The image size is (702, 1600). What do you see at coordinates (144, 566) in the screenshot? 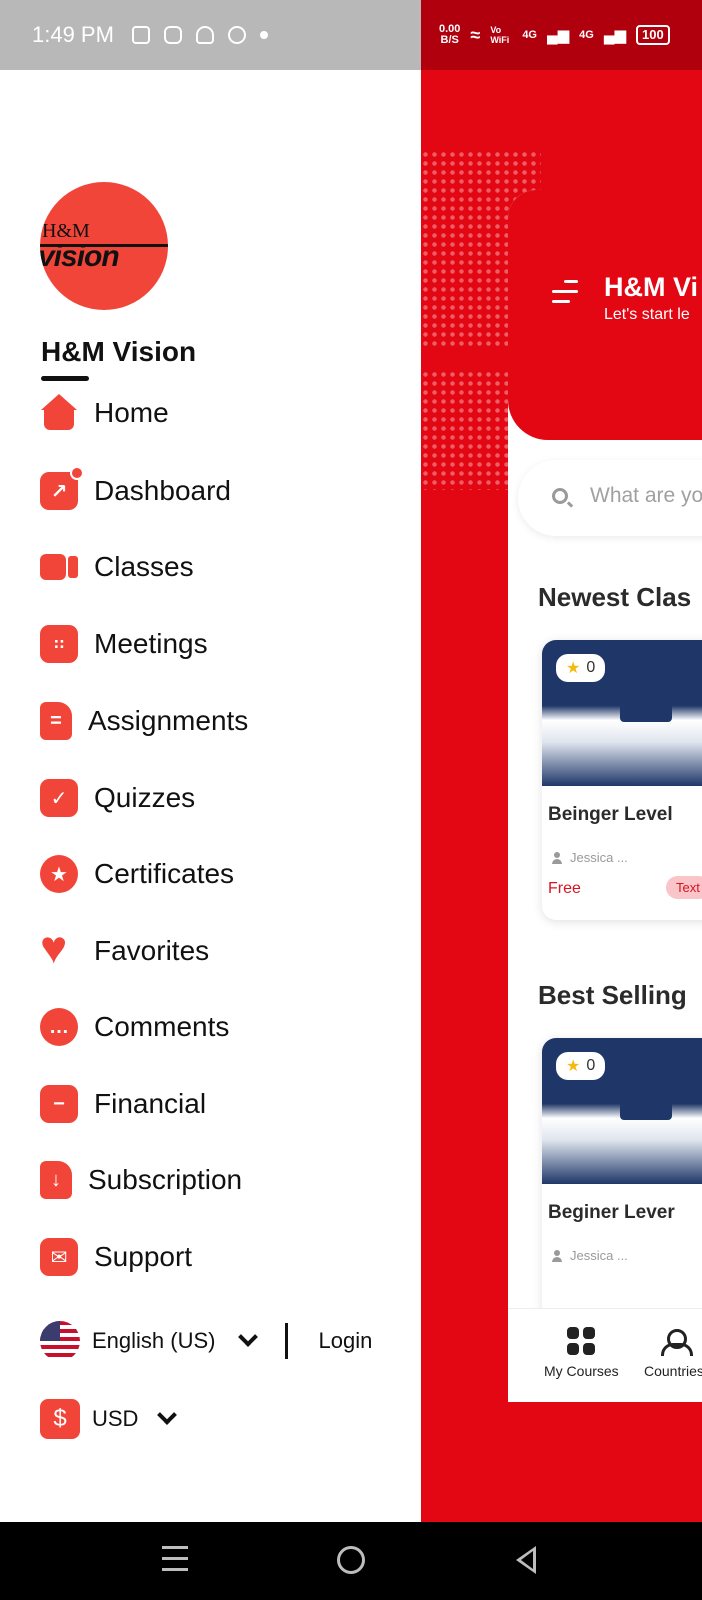
I see `menu-item-label: Classes` at bounding box center [144, 566].